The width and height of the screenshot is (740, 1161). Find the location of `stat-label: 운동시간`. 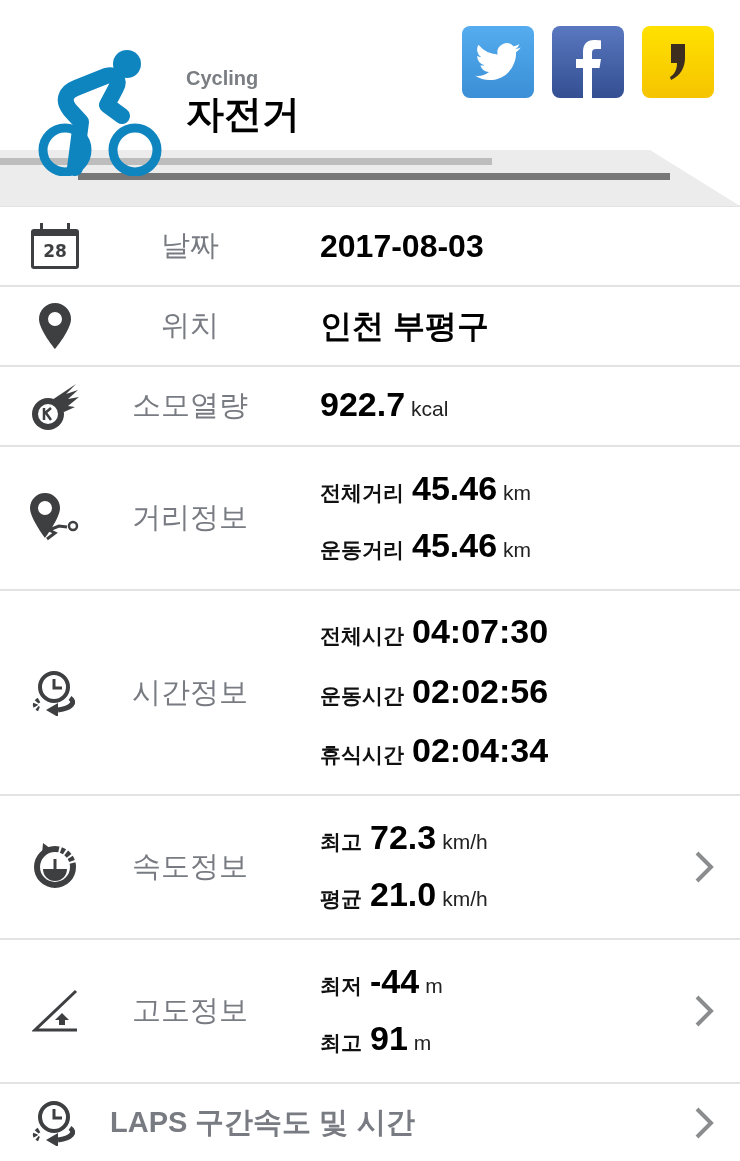

stat-label: 운동시간 is located at coordinates (362, 695).